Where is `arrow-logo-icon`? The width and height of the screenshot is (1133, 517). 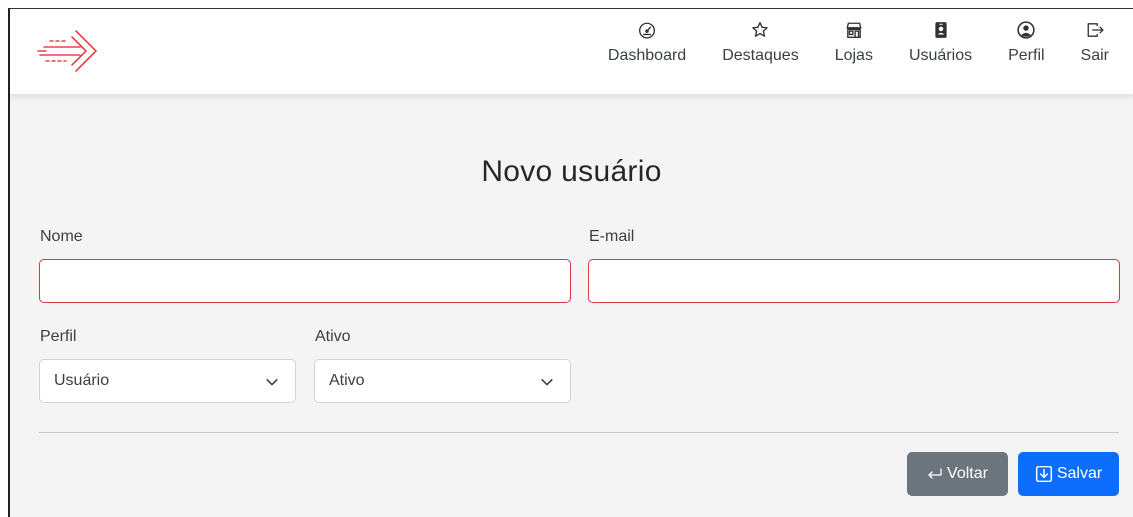 arrow-logo-icon is located at coordinates (68, 51).